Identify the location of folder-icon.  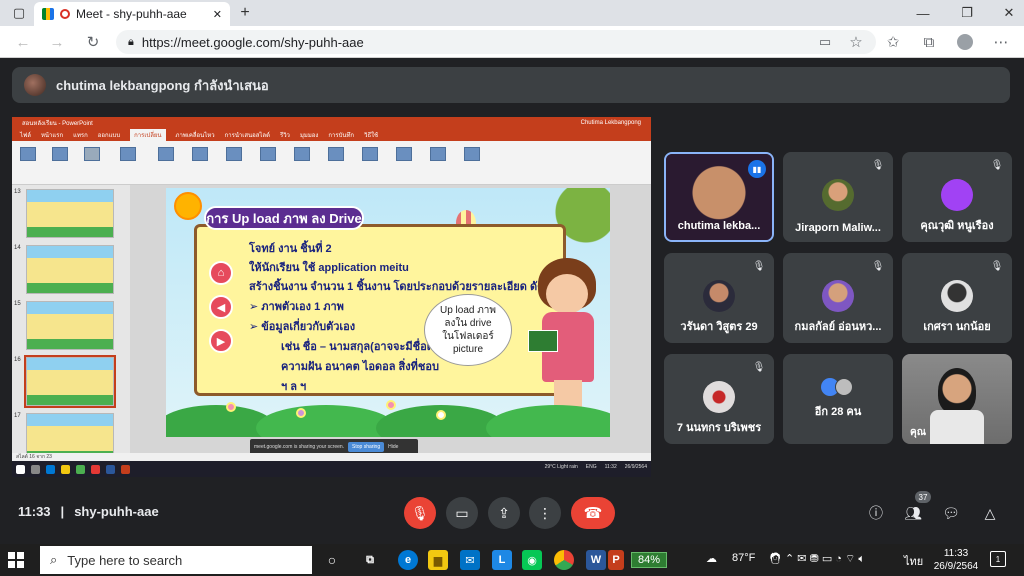
(65, 469).